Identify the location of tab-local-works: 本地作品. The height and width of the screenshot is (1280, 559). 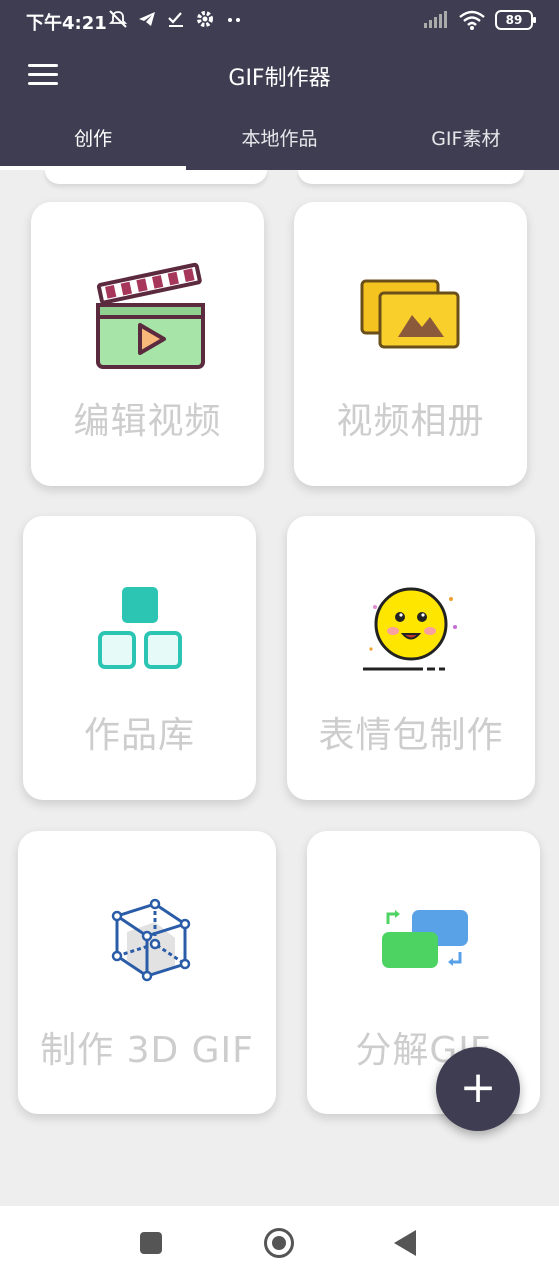
(279, 138).